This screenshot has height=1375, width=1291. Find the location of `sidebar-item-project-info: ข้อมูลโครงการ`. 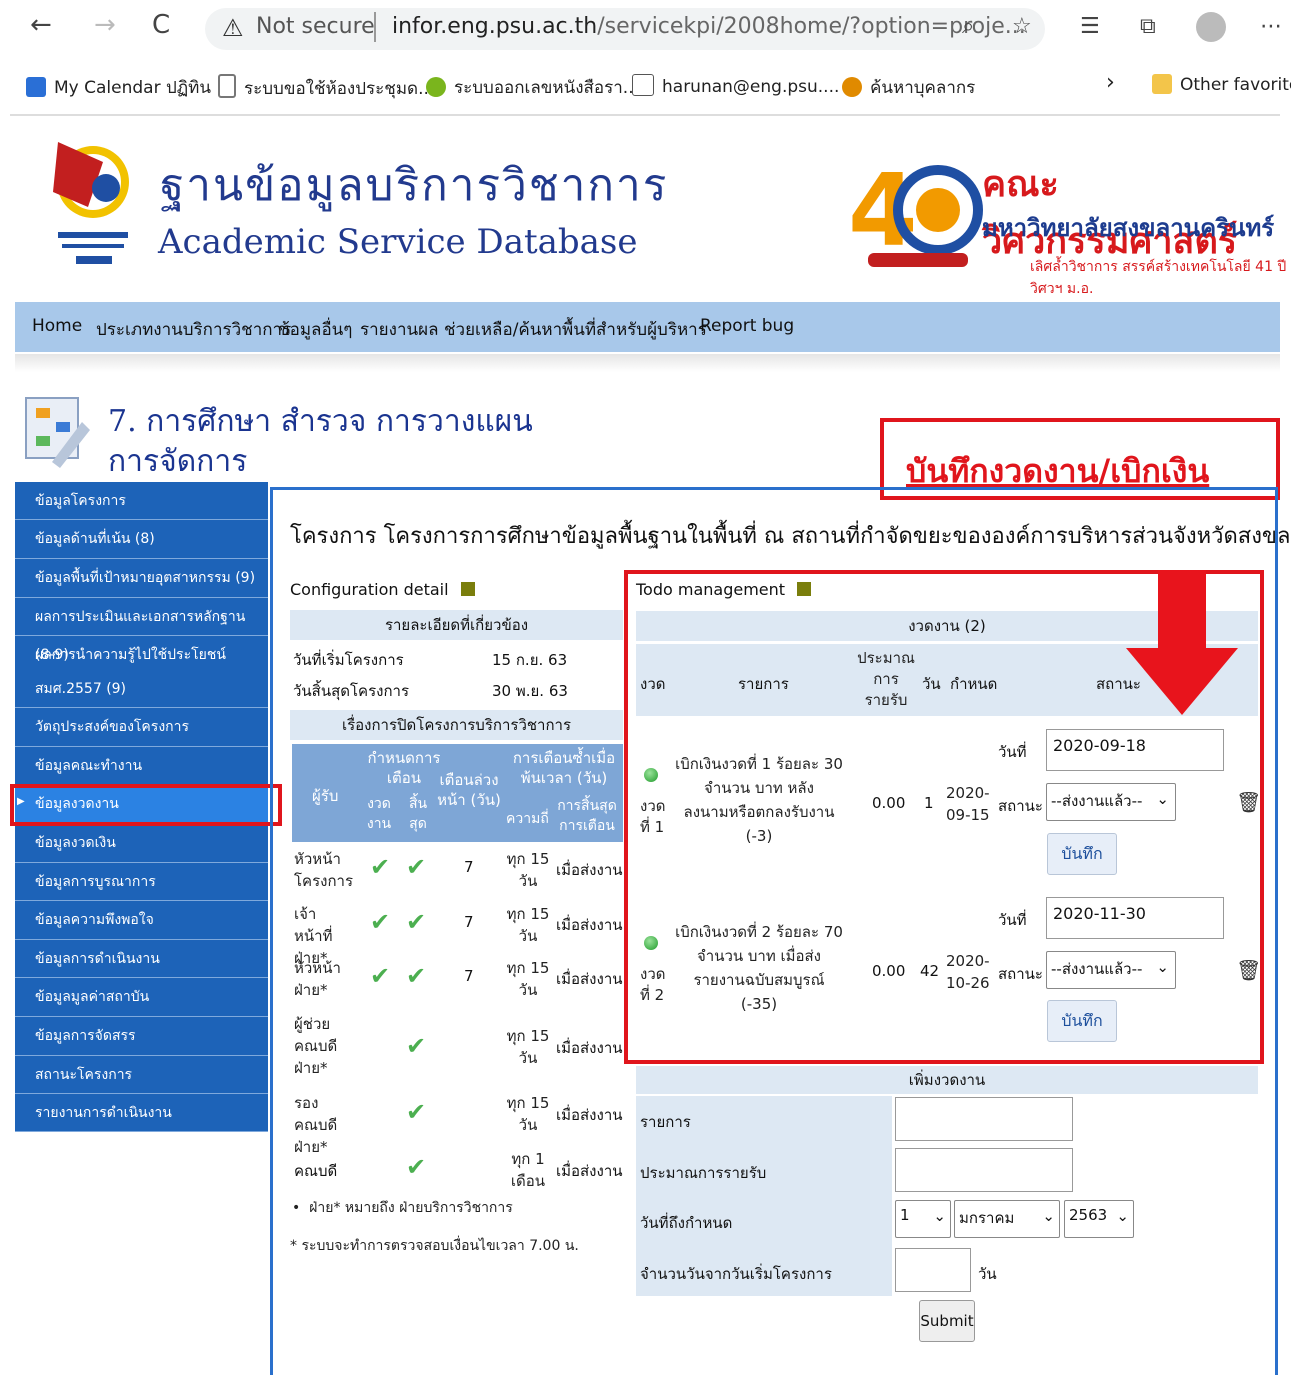

sidebar-item-project-info: ข้อมูลโครงการ is located at coordinates (141, 501).